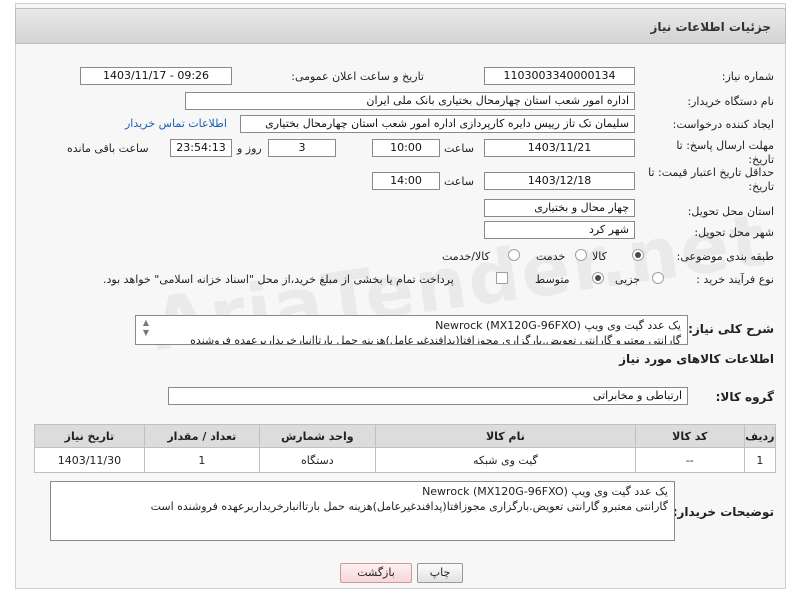  What do you see at coordinates (505, 436) in the screenshot?
I see `col-name: نام کالا` at bounding box center [505, 436].